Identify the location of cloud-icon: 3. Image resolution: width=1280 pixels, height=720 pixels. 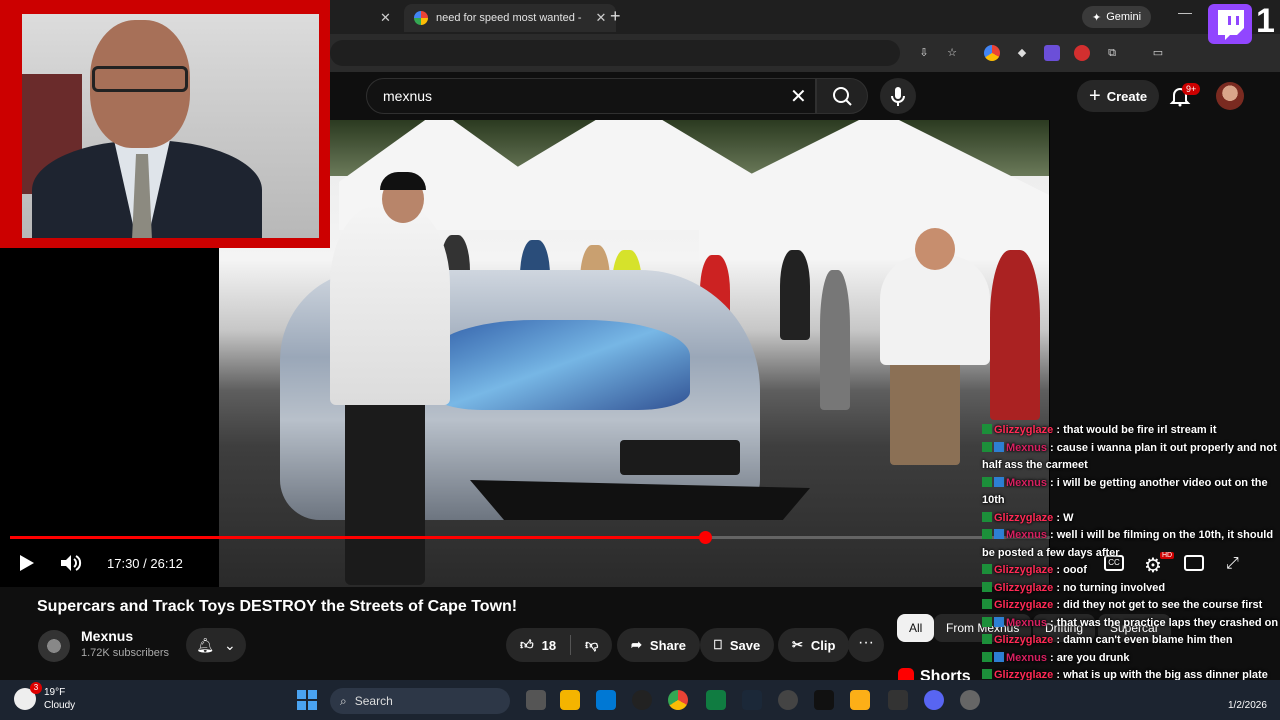
(28, 696).